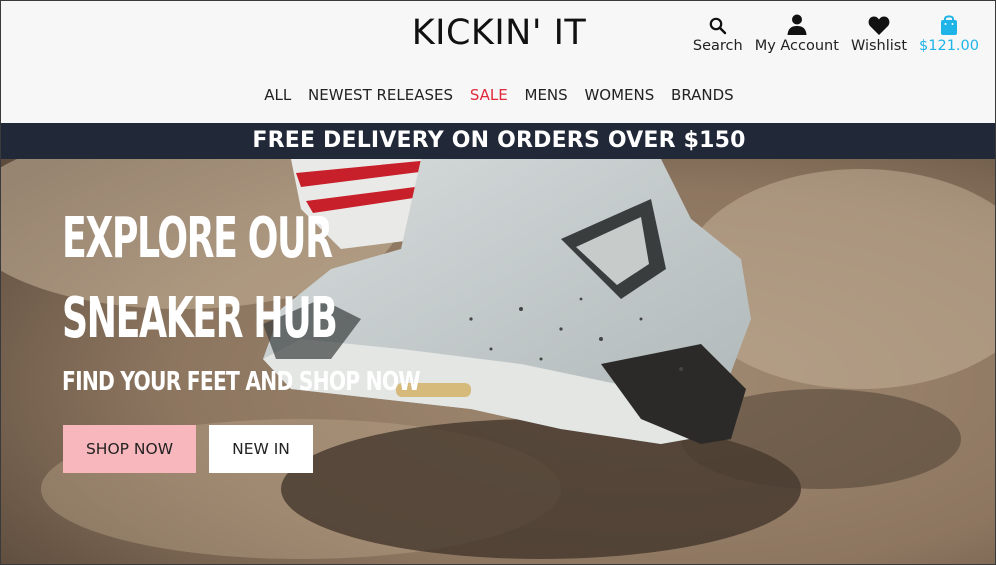  I want to click on heart-icon, so click(879, 24).